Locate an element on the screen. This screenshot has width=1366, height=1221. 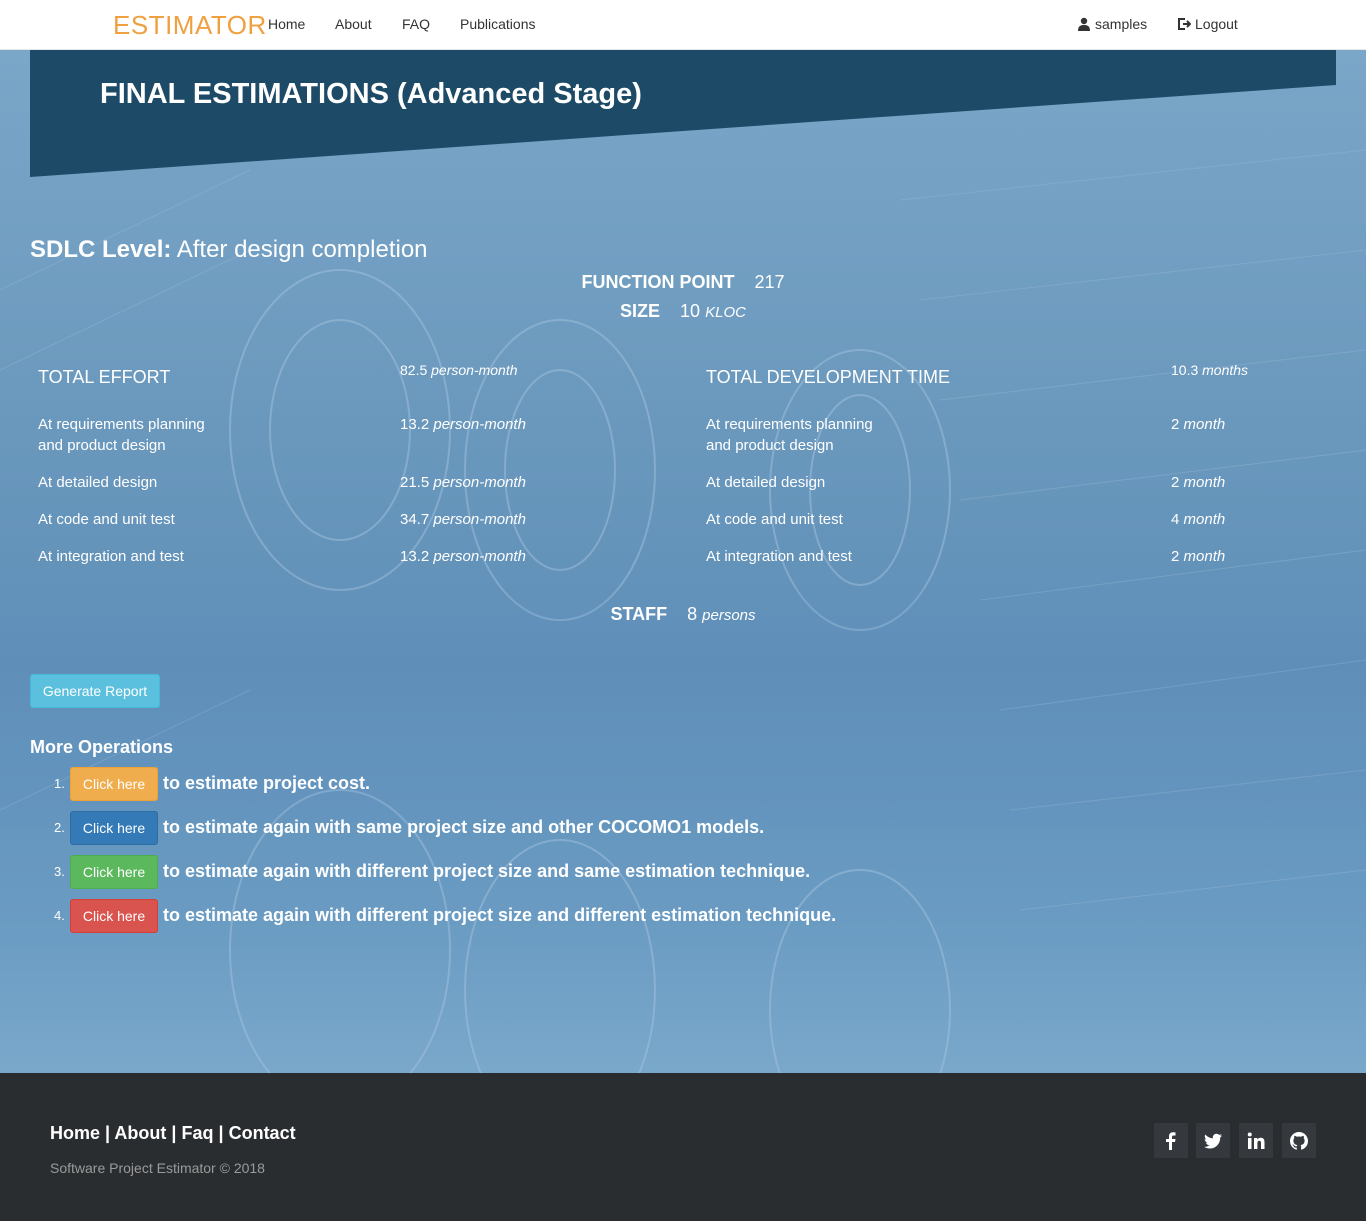
github-link is located at coordinates (1299, 1140).